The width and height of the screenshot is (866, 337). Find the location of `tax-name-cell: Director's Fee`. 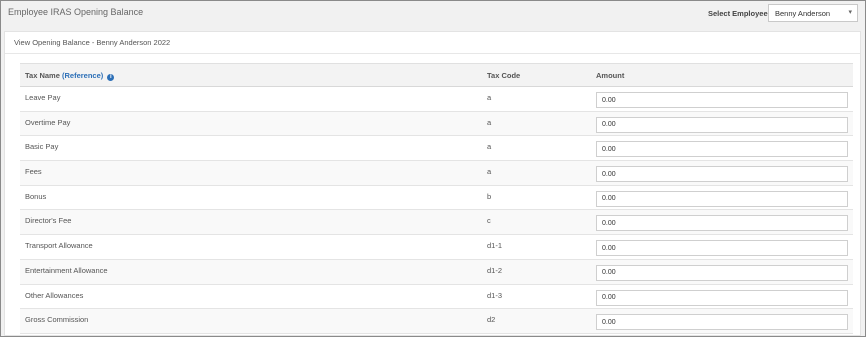

tax-name-cell: Director's Fee is located at coordinates (48, 221).